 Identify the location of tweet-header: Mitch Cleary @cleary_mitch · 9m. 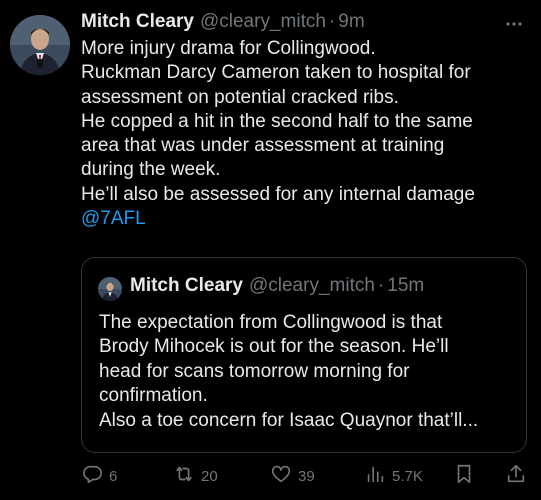
(223, 24).